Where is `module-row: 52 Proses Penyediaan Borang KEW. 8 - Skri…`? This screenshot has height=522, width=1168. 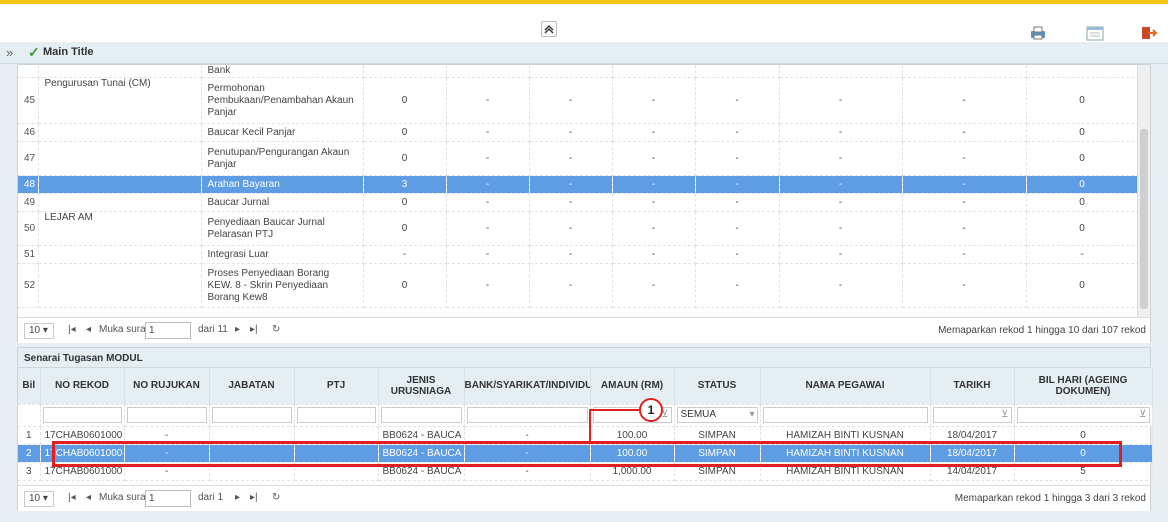
module-row: 52 Proses Penyediaan Borang KEW. 8 - Skri… is located at coordinates (578, 285).